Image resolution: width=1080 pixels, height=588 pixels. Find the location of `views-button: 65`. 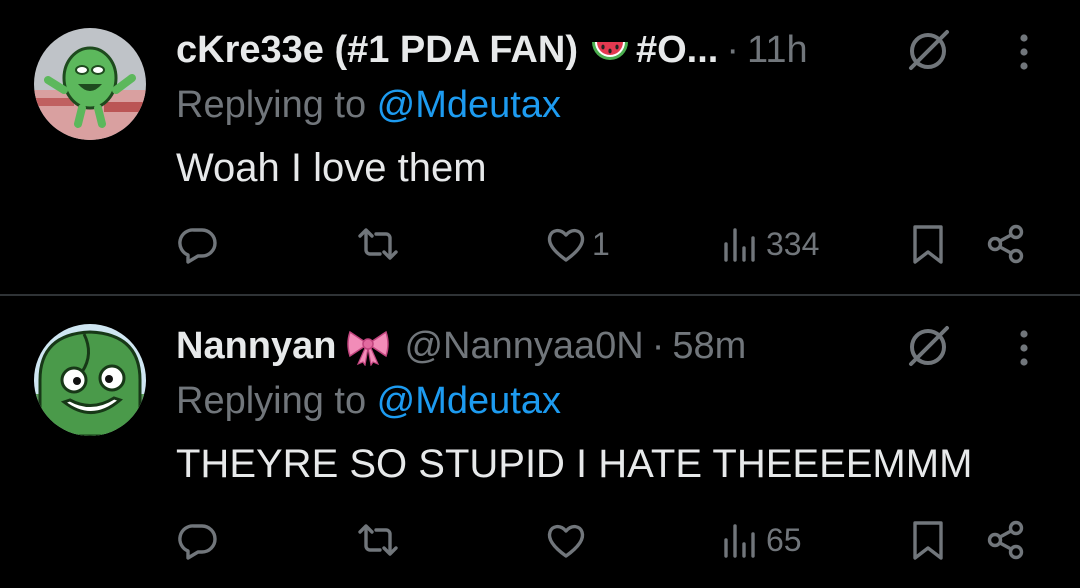

views-button: 65 is located at coordinates (760, 540).